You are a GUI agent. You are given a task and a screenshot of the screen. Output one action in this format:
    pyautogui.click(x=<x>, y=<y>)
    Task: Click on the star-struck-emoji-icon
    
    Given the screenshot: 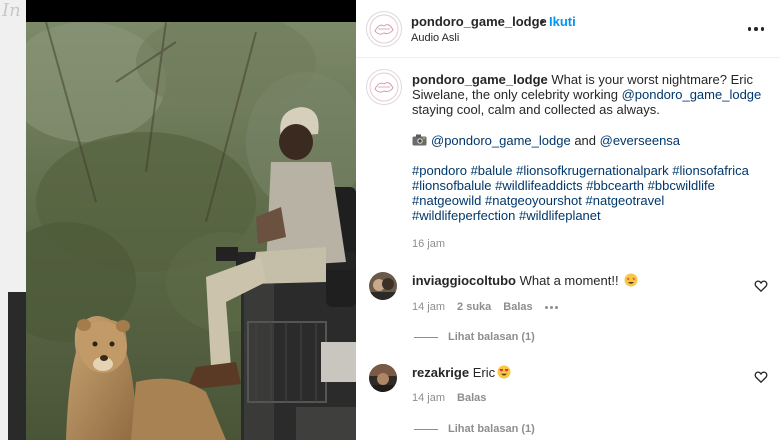 What is the action you would take?
    pyautogui.click(x=631, y=280)
    